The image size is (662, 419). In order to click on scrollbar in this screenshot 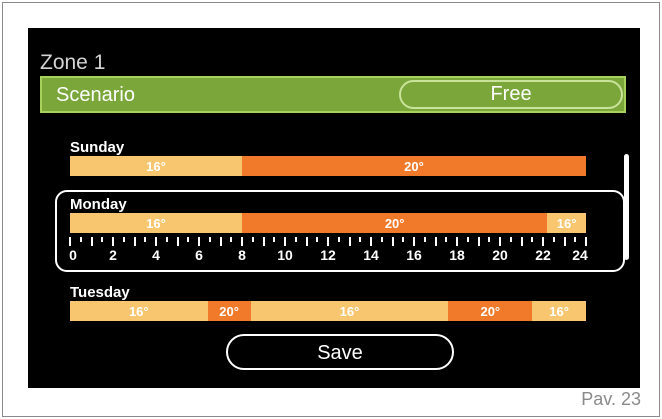, I will do `click(626, 207)`.